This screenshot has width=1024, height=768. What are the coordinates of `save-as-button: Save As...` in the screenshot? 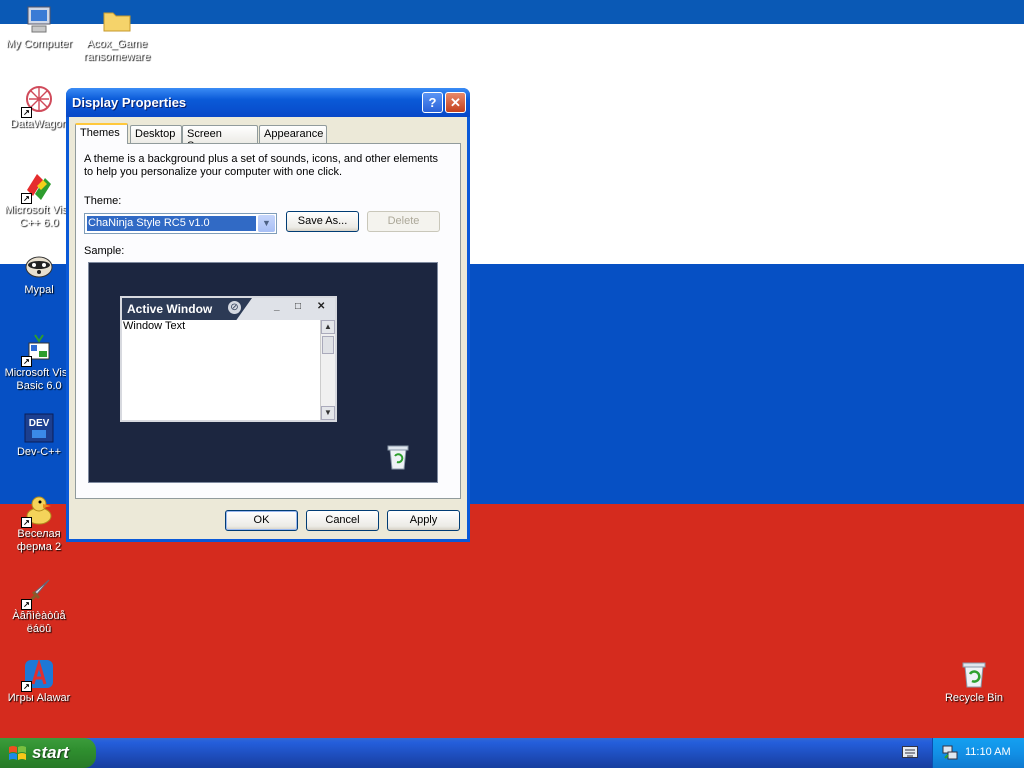 It's located at (322, 221).